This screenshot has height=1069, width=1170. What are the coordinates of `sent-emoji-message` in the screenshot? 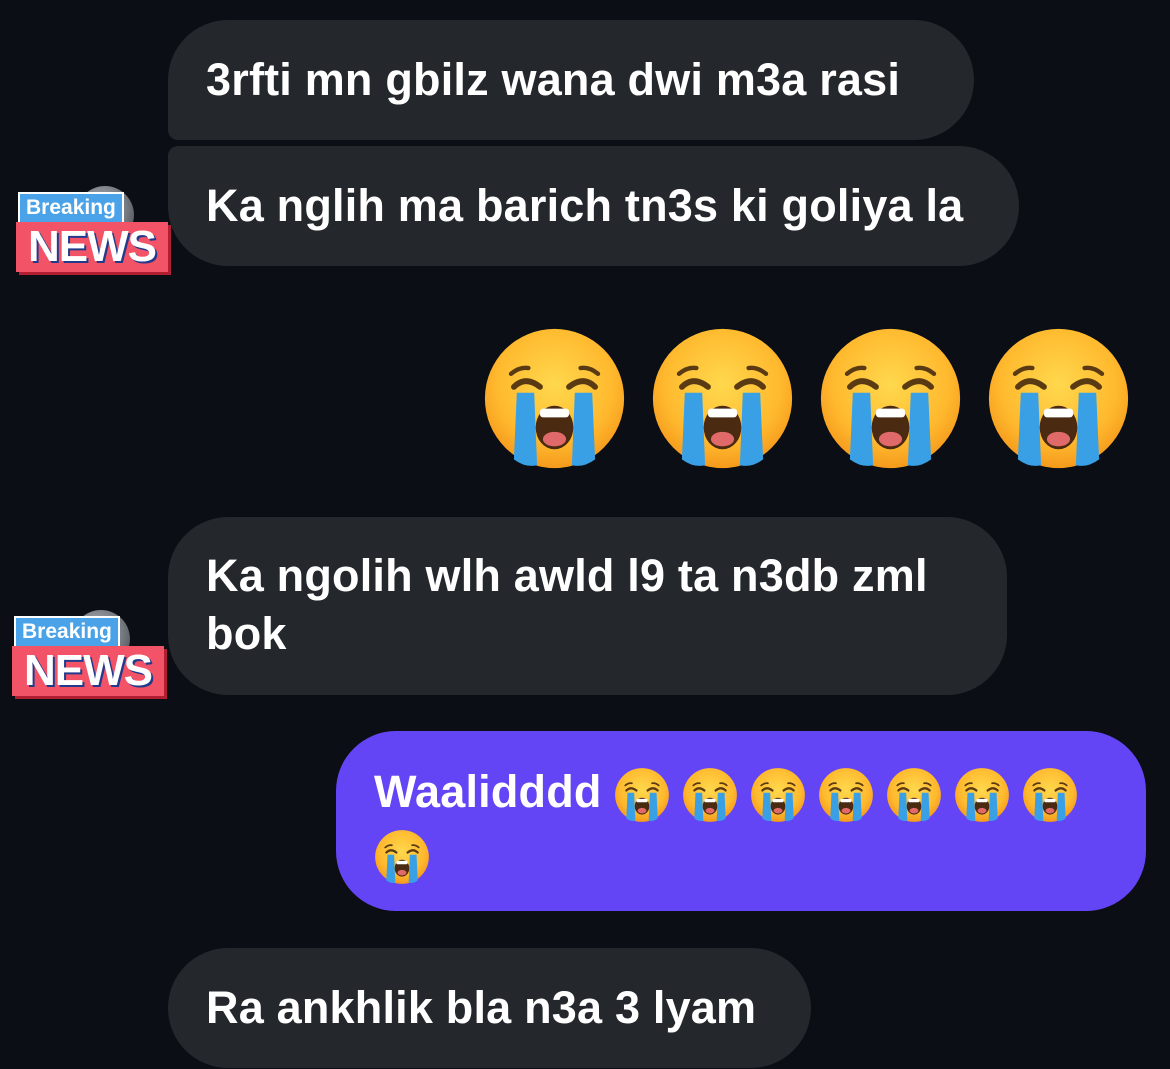 It's located at (806, 398).